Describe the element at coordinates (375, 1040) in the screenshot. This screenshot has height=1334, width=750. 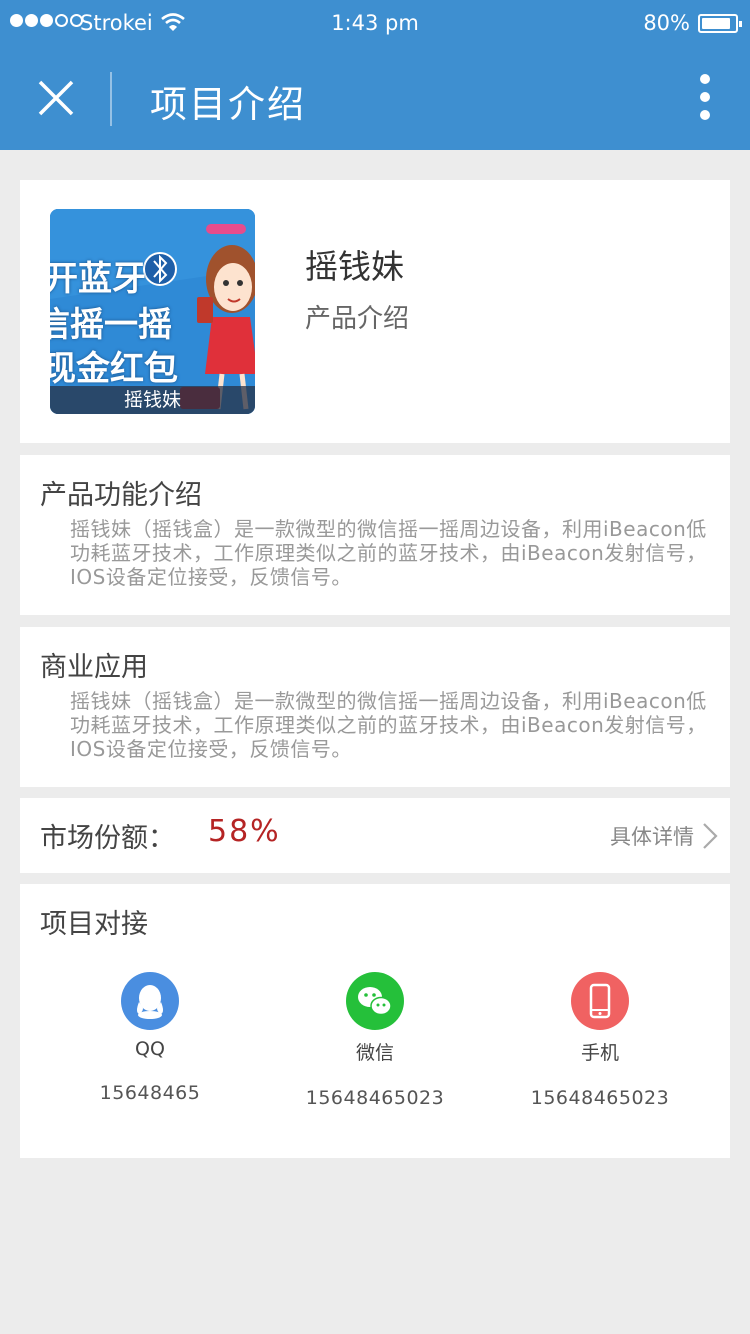
I see `contact-item-wechat: 微信 15648465023` at that location.